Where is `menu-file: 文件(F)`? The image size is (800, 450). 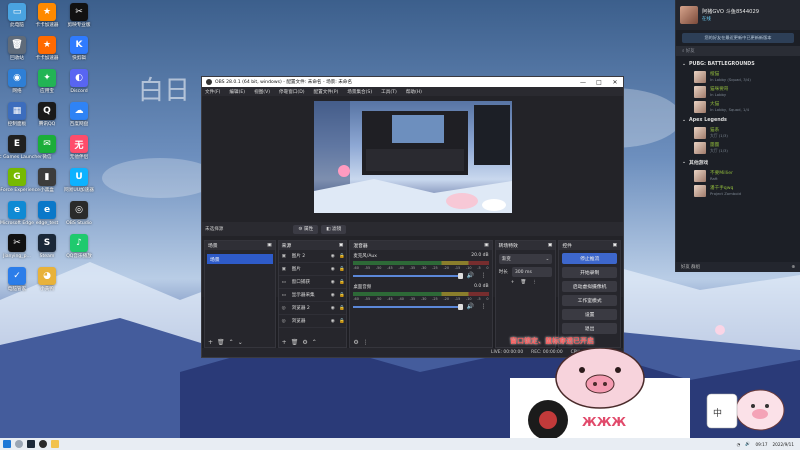 menu-file: 文件(F) is located at coordinates (212, 92).